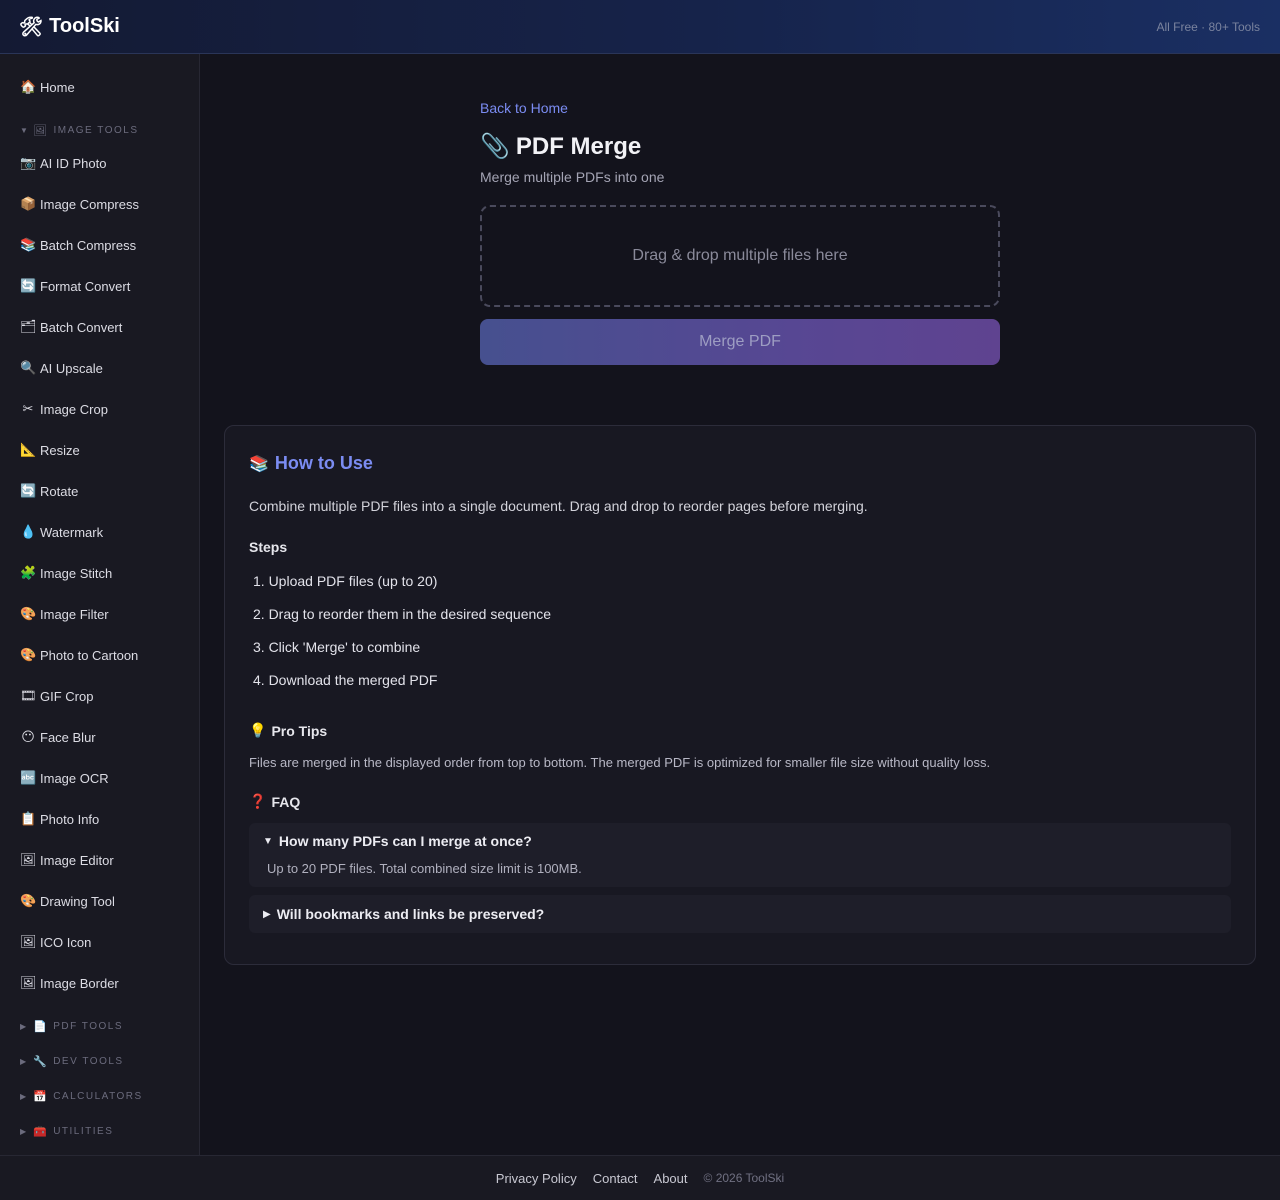 The width and height of the screenshot is (1280, 1200). What do you see at coordinates (536, 1178) in the screenshot?
I see `privacy-policy-link: Privacy Policy` at bounding box center [536, 1178].